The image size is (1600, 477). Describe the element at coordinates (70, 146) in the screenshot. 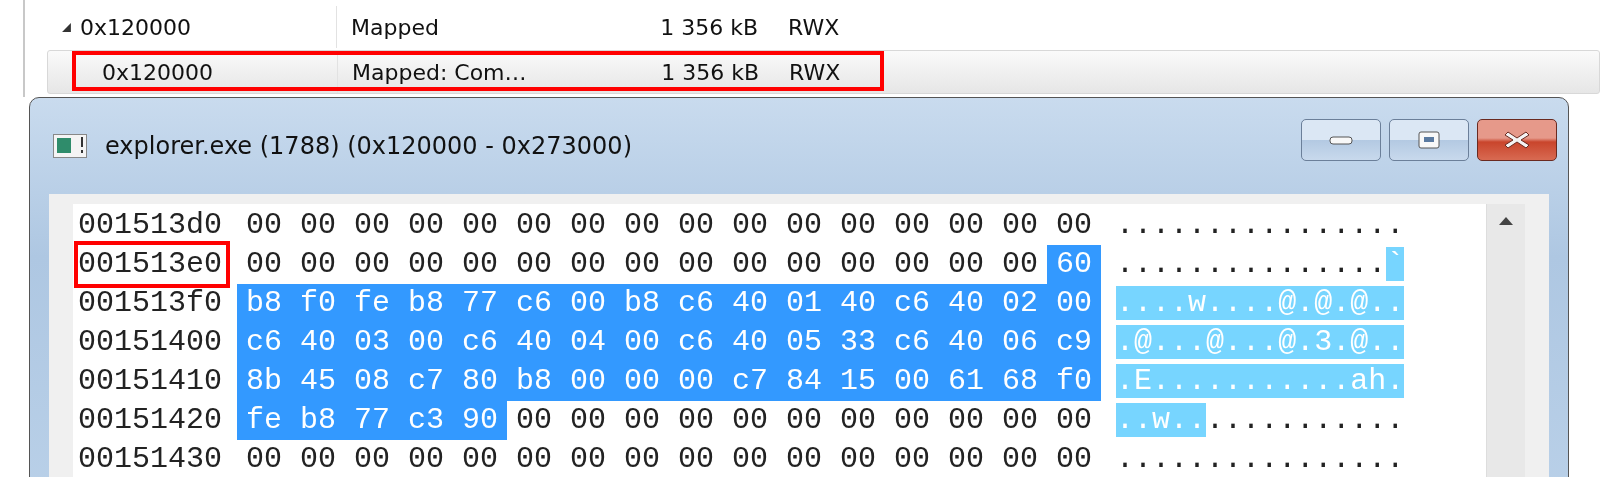

I see `window-app-icon` at that location.